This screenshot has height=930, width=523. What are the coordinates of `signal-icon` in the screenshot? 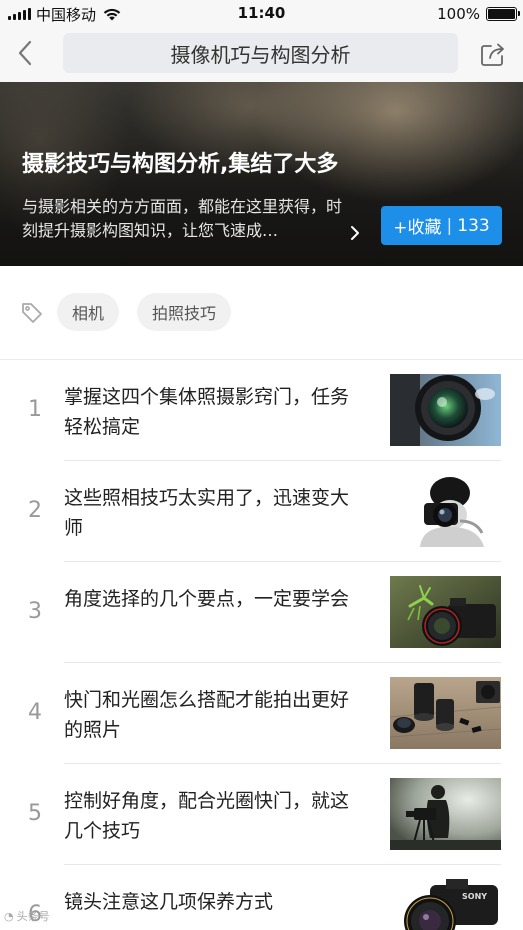 It's located at (19, 14).